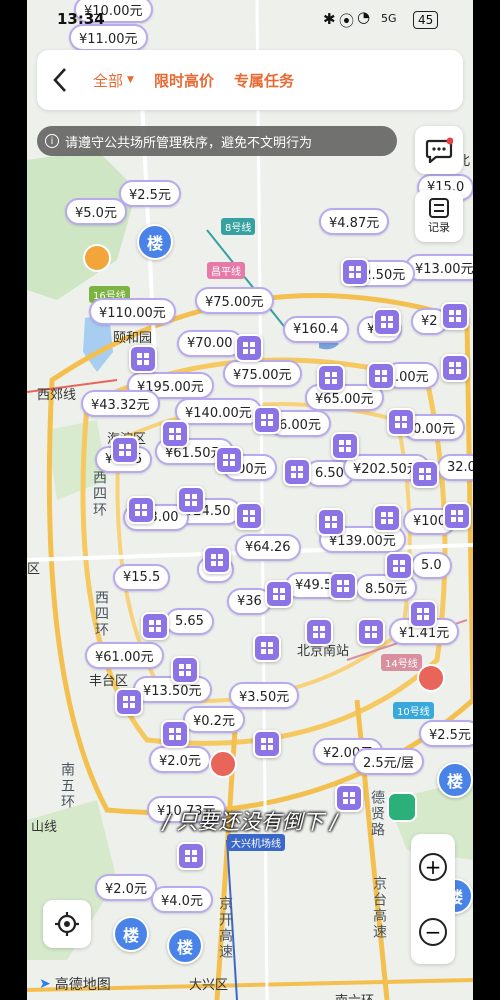 This screenshot has height=1000, width=500. What do you see at coordinates (486, 500) in the screenshot?
I see `right-black-bar` at bounding box center [486, 500].